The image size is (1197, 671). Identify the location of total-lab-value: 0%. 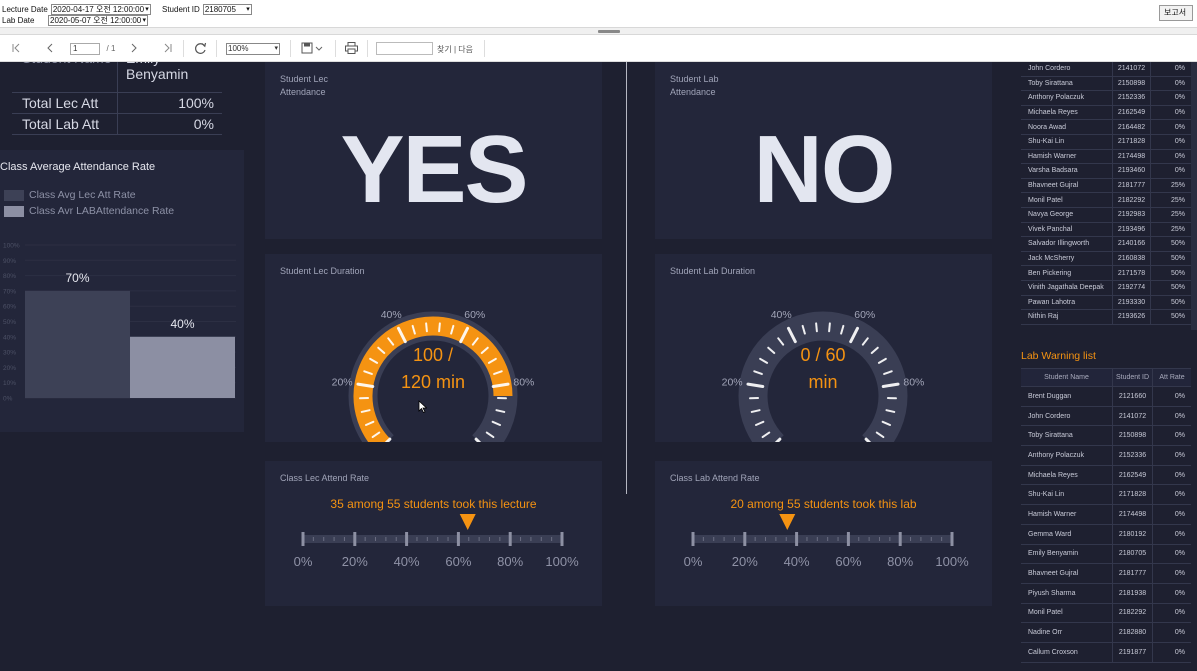
(203, 124).